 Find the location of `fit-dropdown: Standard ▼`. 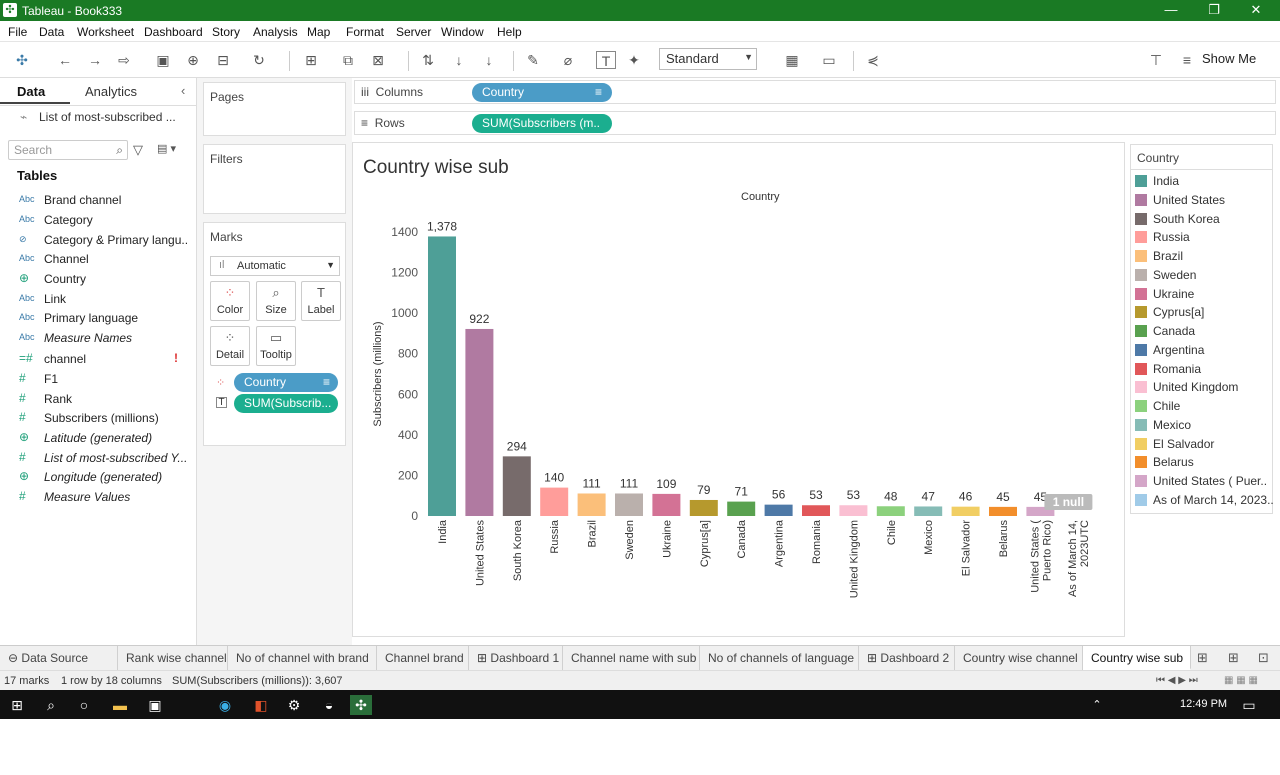

fit-dropdown: Standard ▼ is located at coordinates (708, 59).